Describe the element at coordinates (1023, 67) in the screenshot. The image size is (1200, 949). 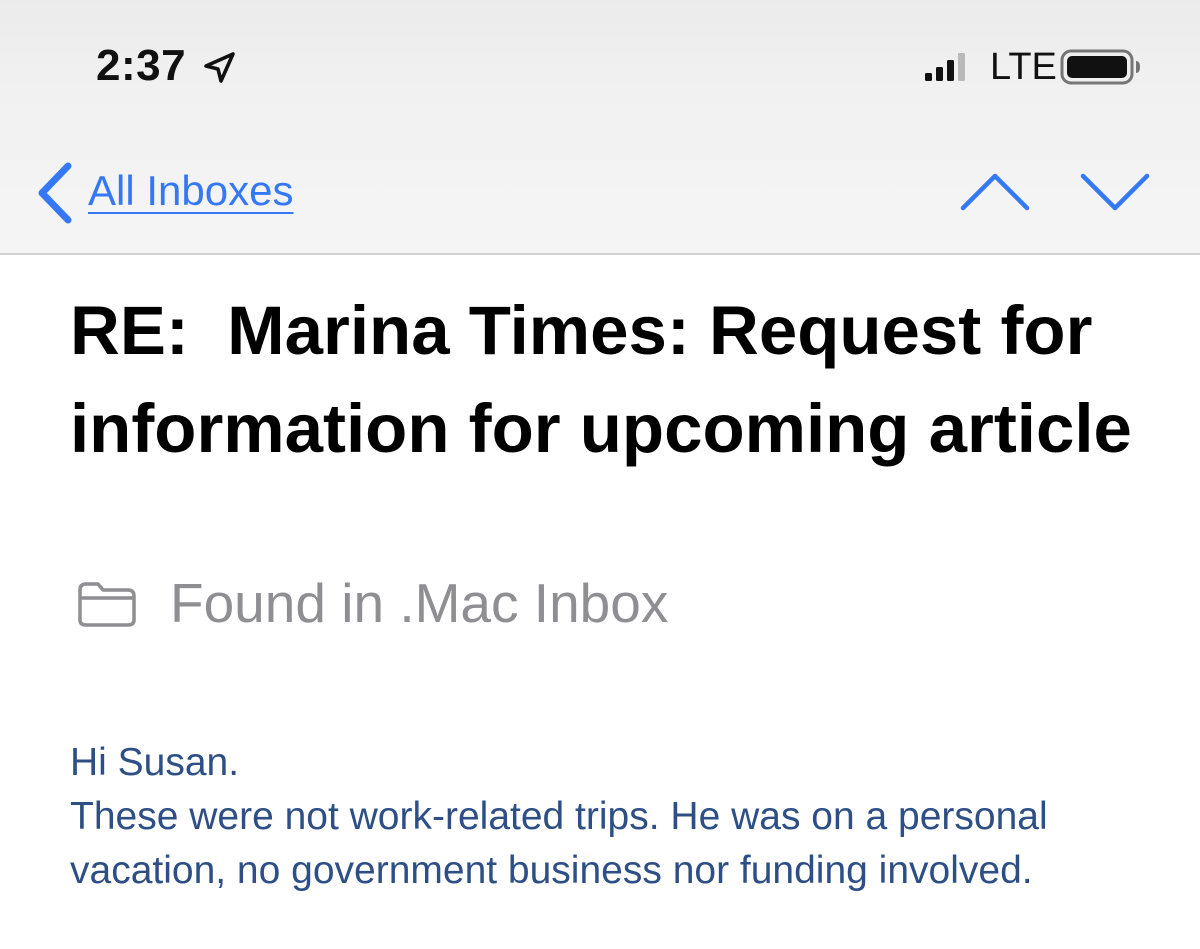
I see `network-type-label: LTE` at that location.